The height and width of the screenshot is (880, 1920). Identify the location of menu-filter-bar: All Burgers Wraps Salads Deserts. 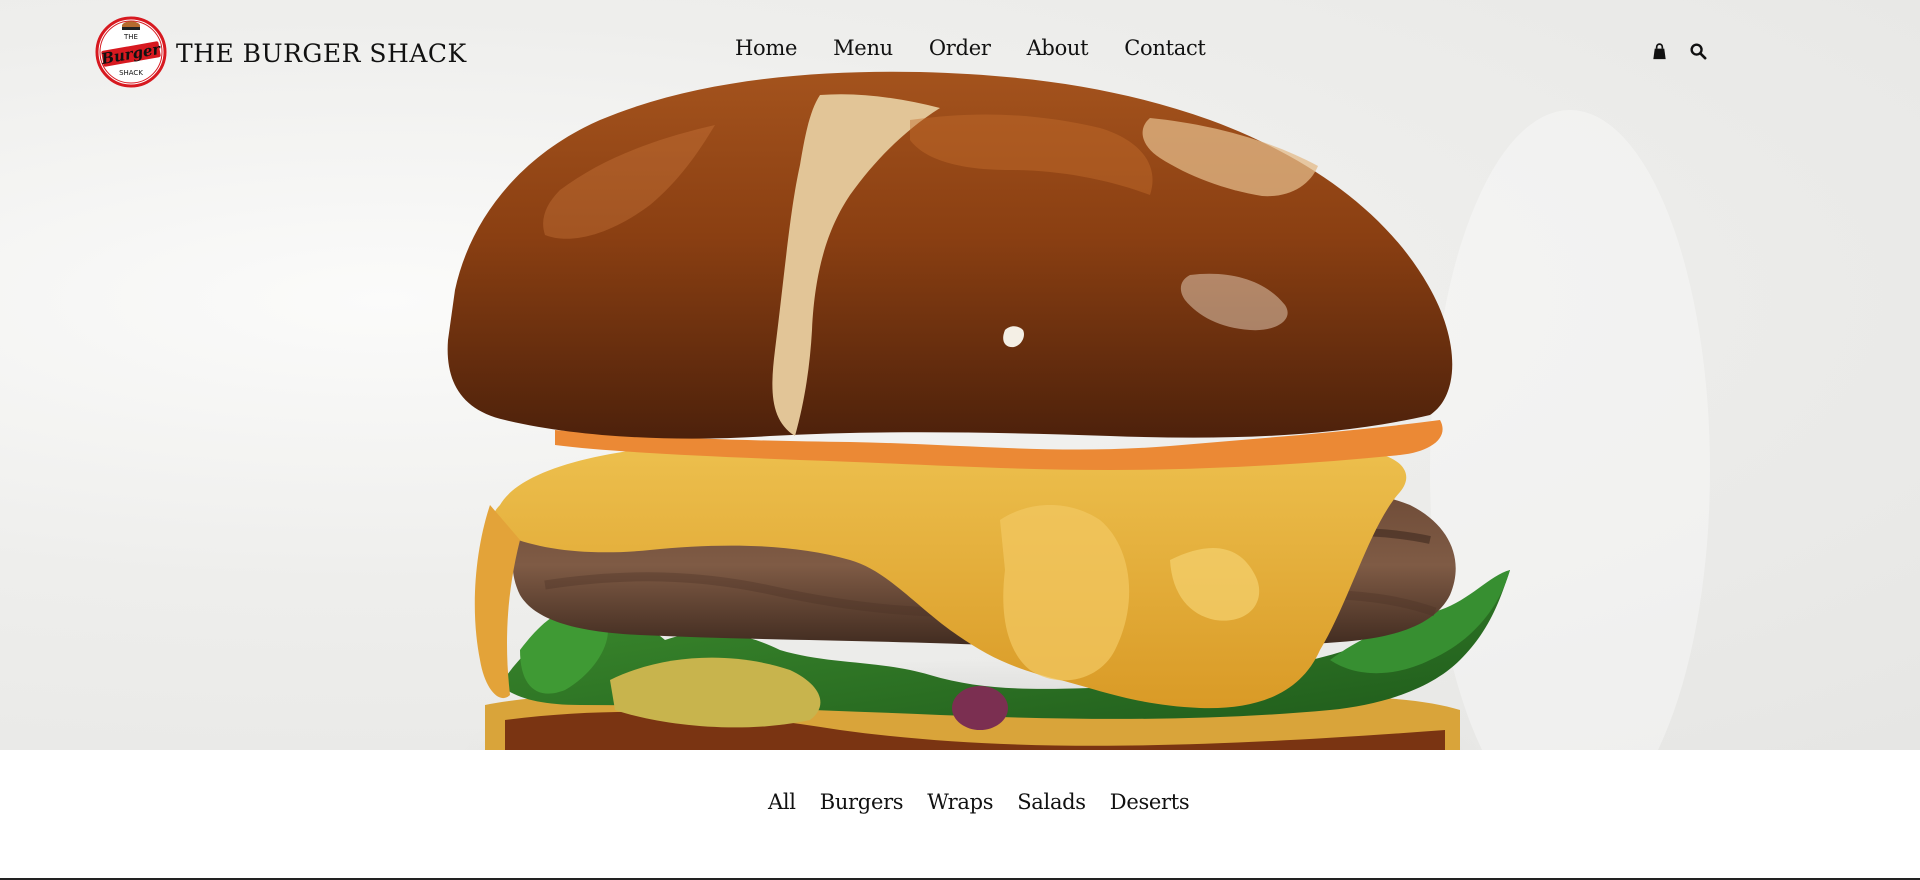
(960, 814).